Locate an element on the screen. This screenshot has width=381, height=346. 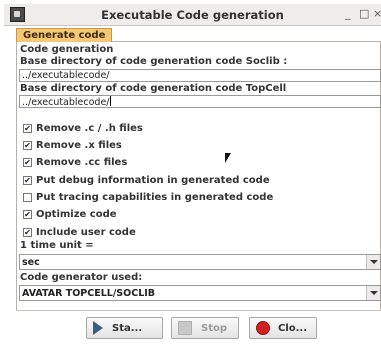
checkbox-debug-info: ✔ is located at coordinates (27, 180).